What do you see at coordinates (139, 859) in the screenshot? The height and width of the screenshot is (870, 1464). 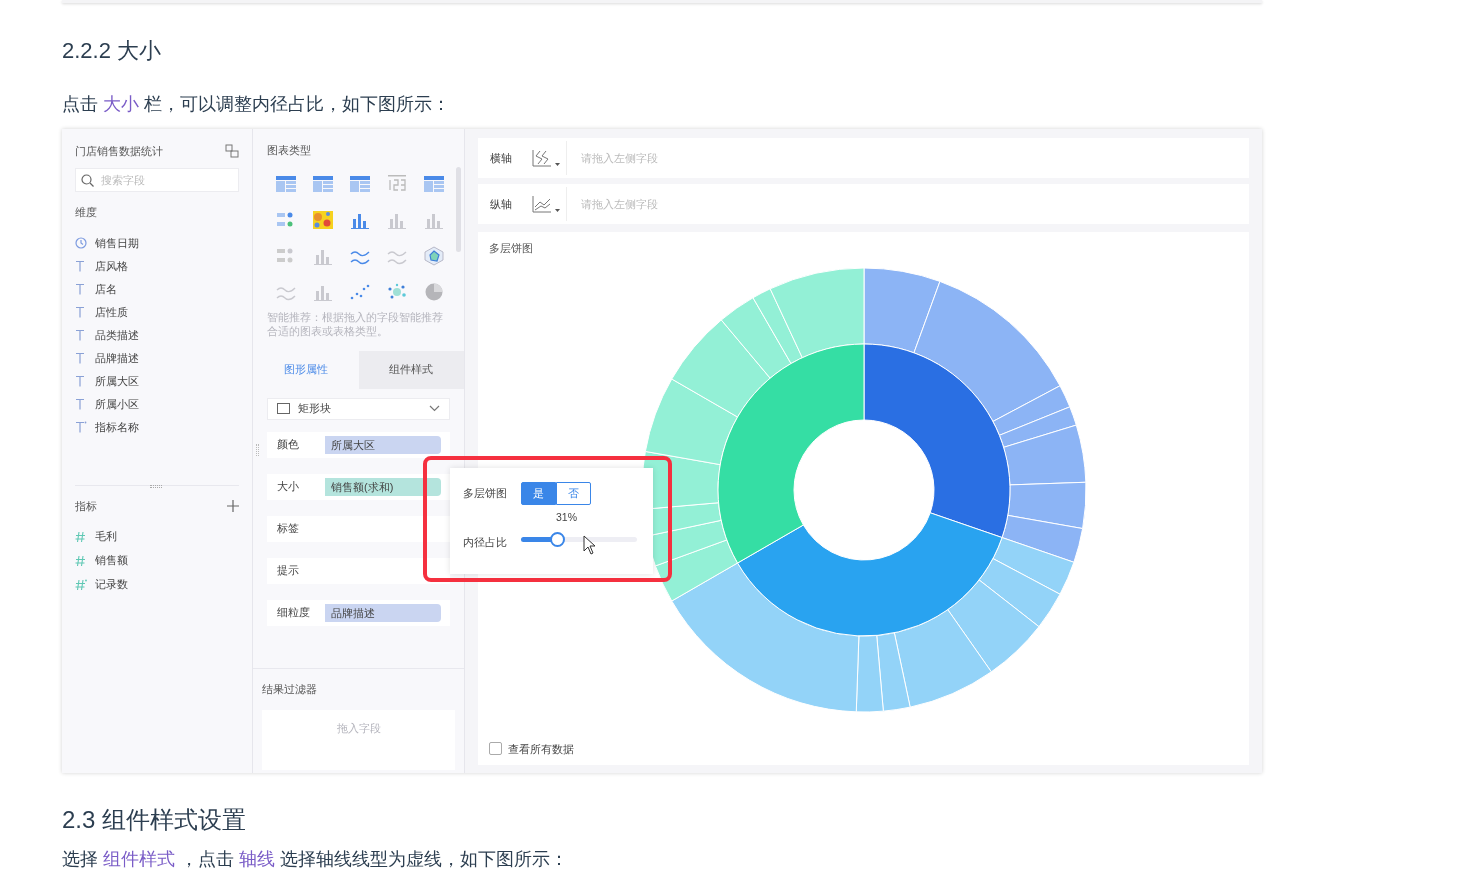 I see `link: 组件样式` at bounding box center [139, 859].